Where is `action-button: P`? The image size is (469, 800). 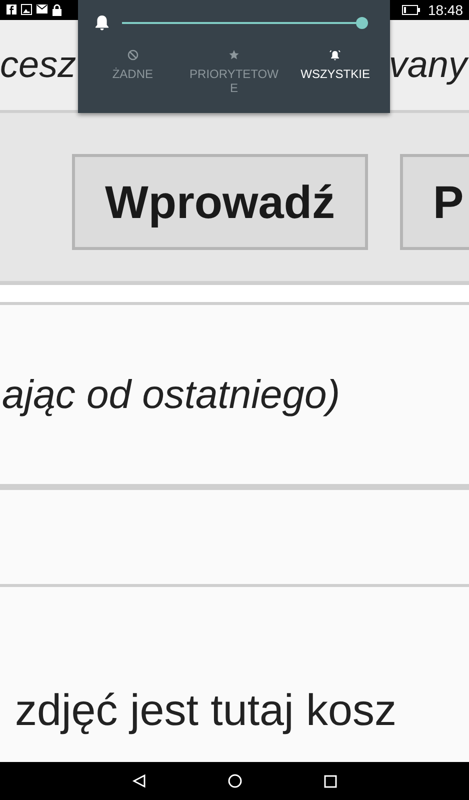 action-button: P is located at coordinates (434, 202).